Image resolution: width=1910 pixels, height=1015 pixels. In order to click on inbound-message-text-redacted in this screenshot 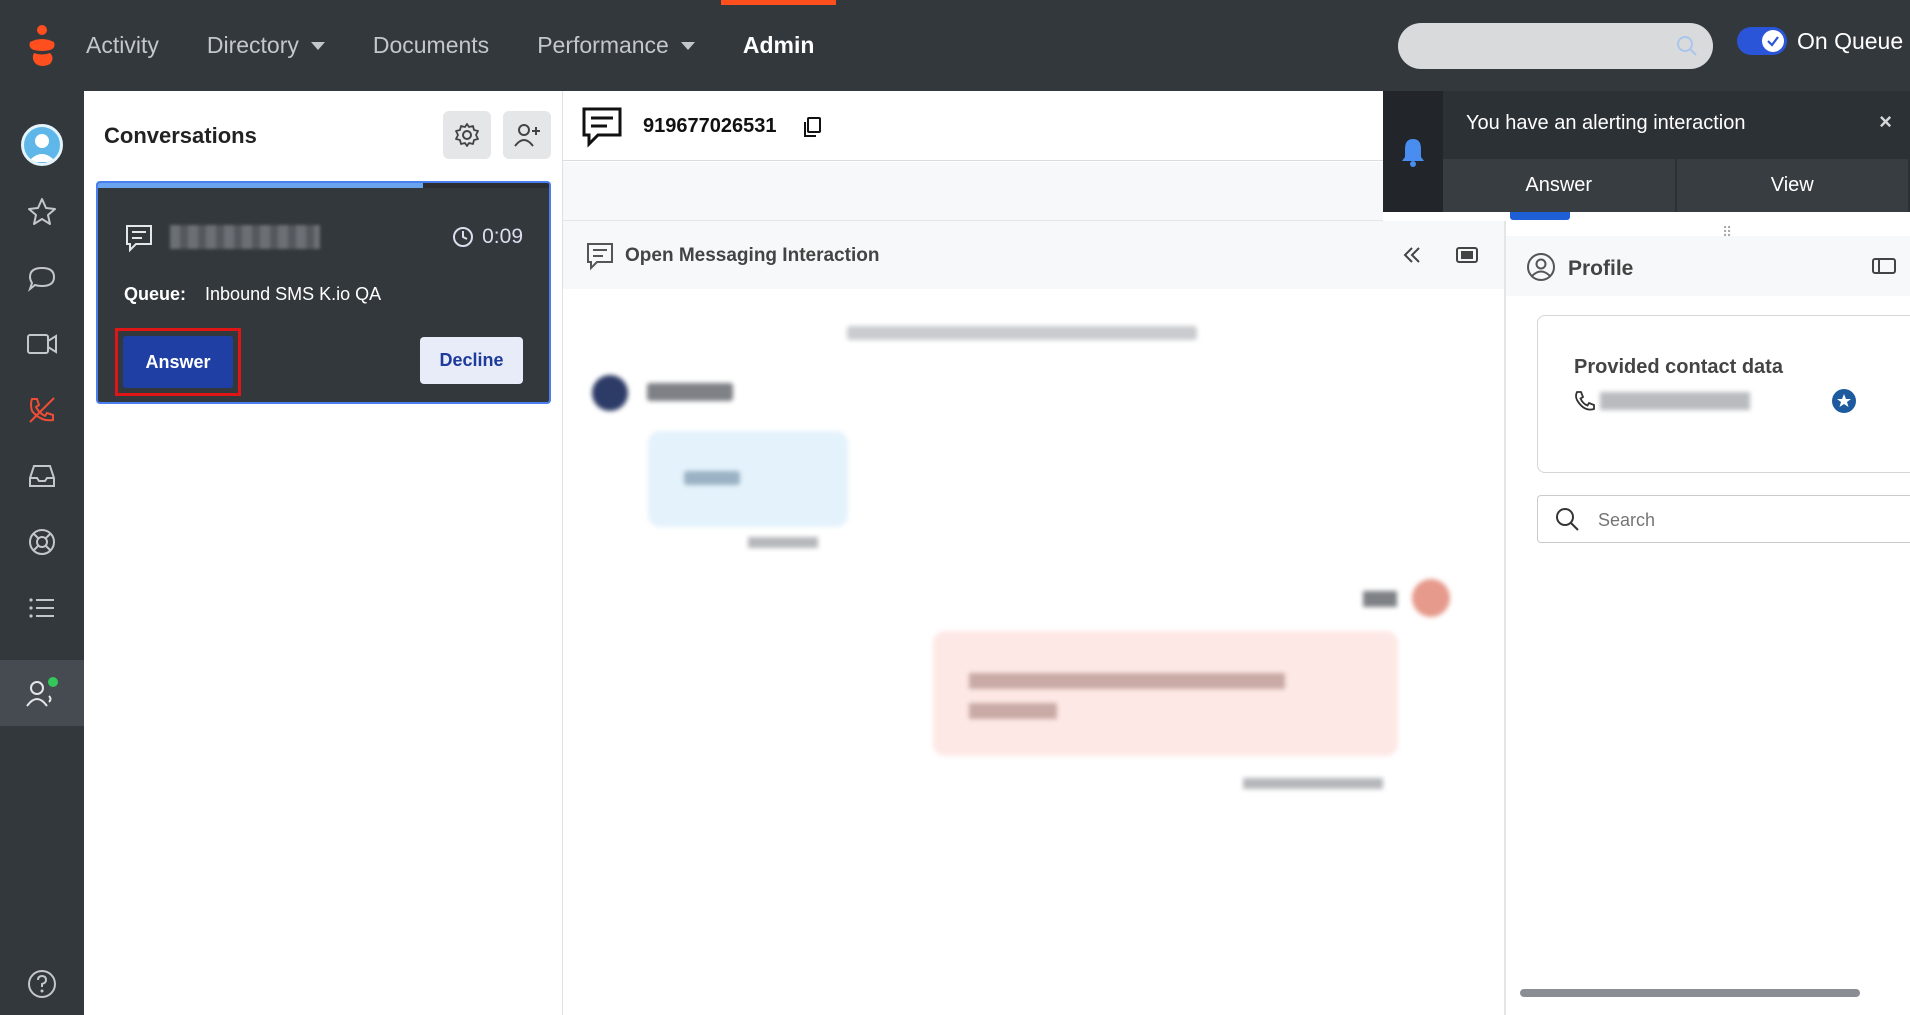, I will do `click(712, 478)`.